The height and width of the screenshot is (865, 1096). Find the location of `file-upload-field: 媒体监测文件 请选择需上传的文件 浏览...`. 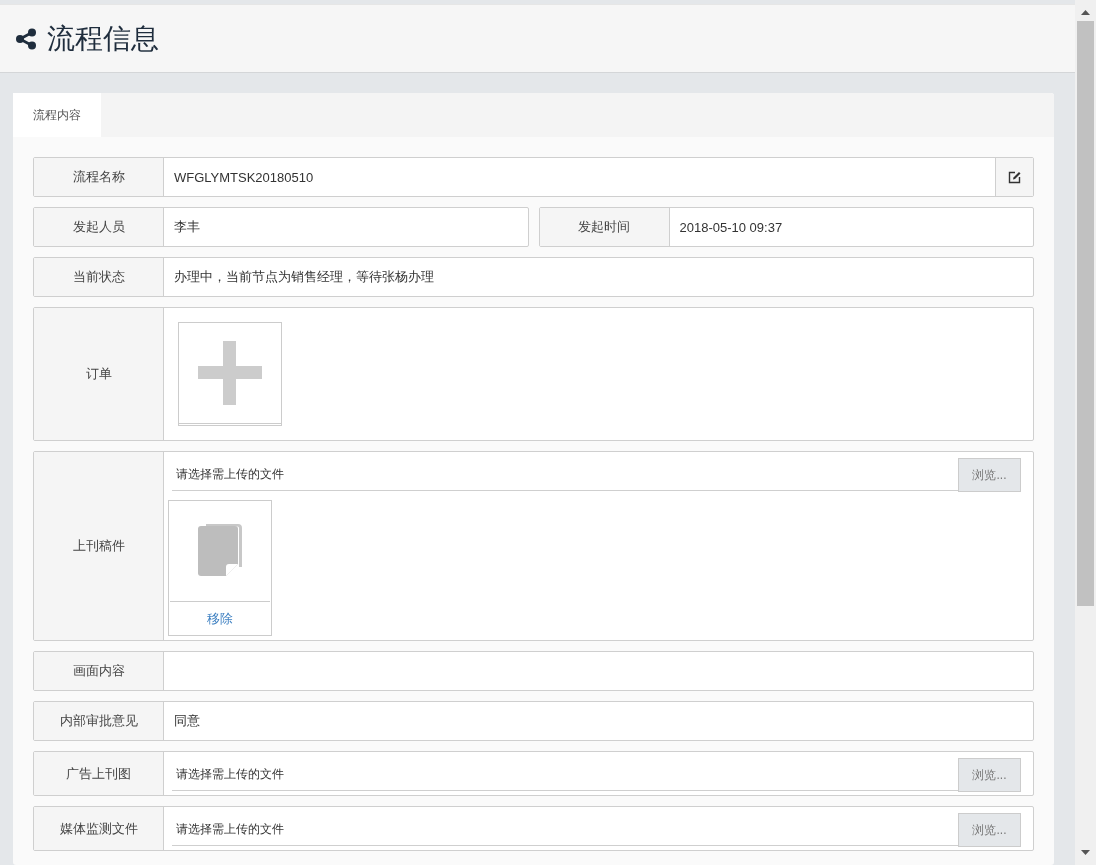

file-upload-field: 媒体监测文件 请选择需上传的文件 浏览... is located at coordinates (533, 828).